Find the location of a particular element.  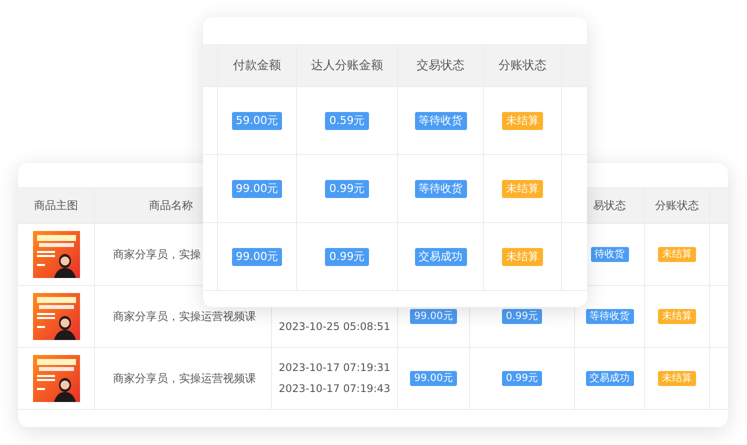

product-name: 商家分享员，实操 is located at coordinates (157, 254).